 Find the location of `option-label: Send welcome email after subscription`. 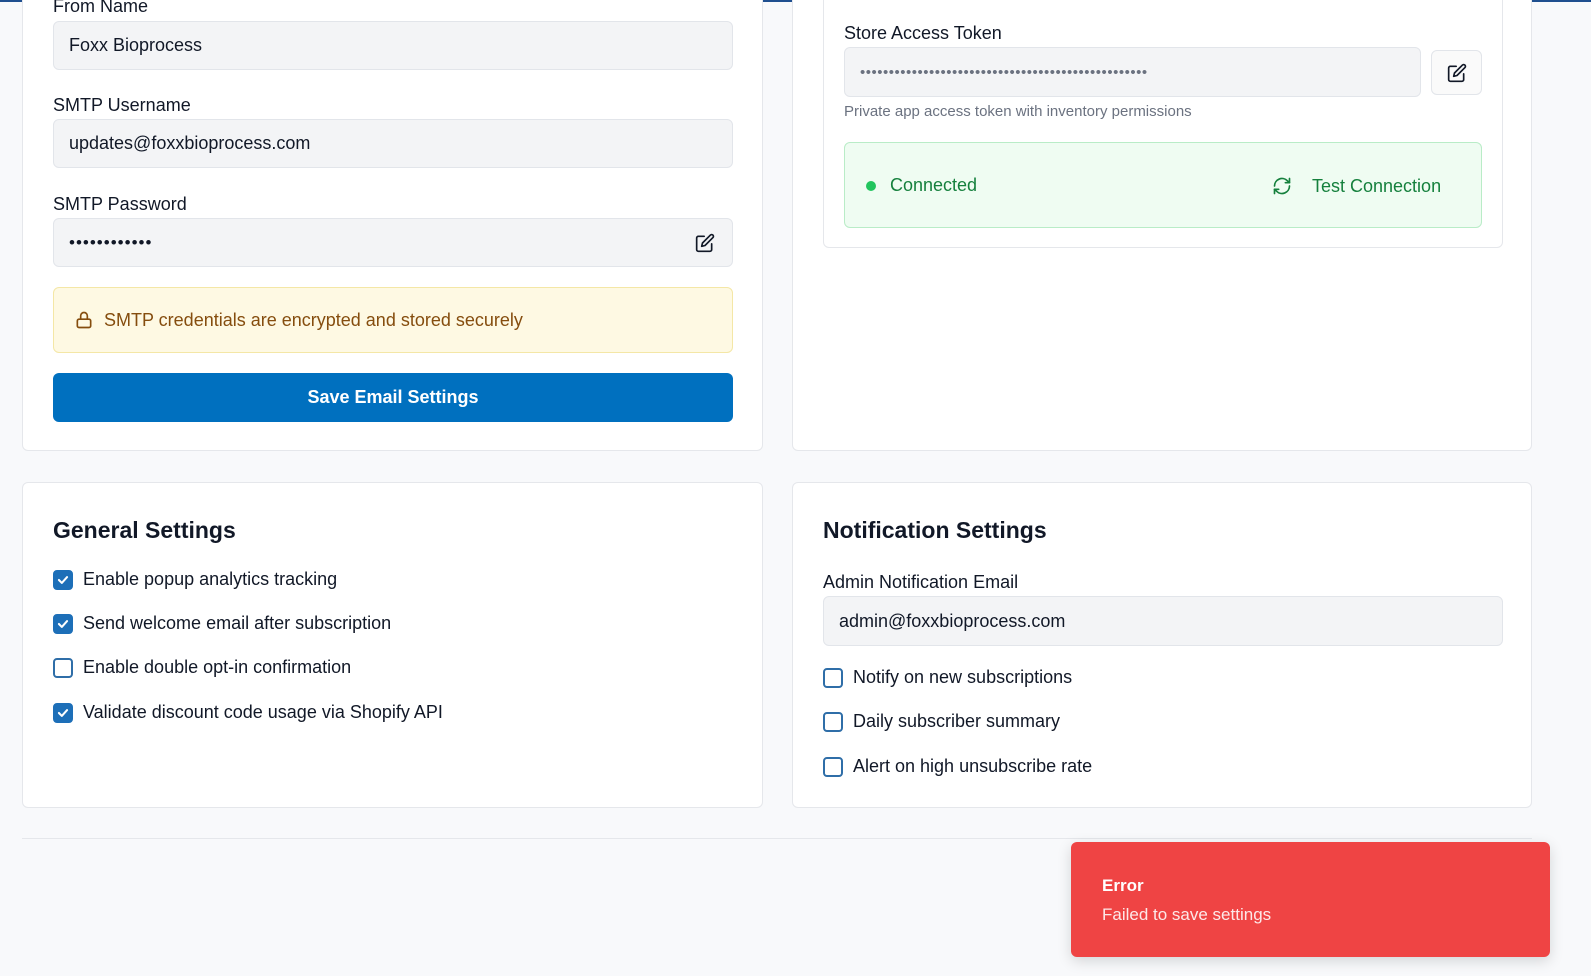

option-label: Send welcome email after subscription is located at coordinates (237, 623).